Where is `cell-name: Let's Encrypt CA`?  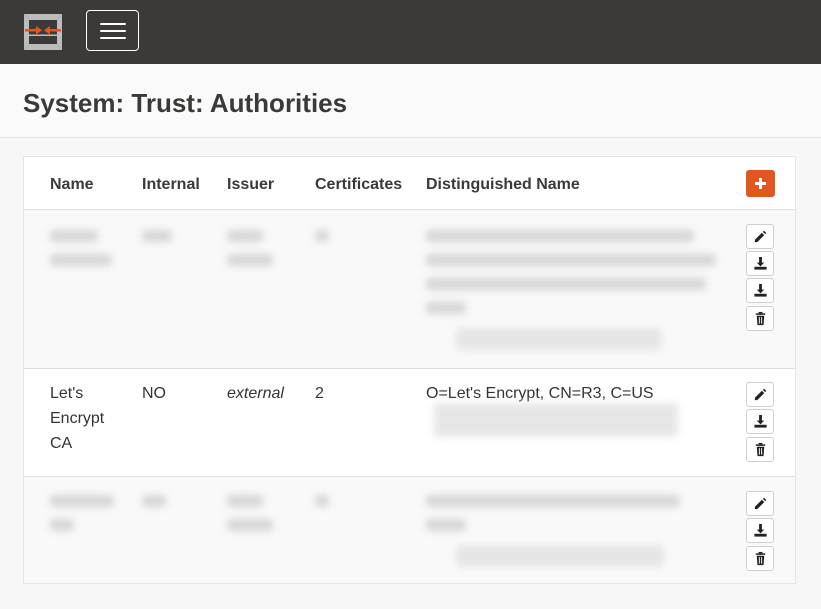
cell-name: Let's Encrypt CA is located at coordinates (77, 418).